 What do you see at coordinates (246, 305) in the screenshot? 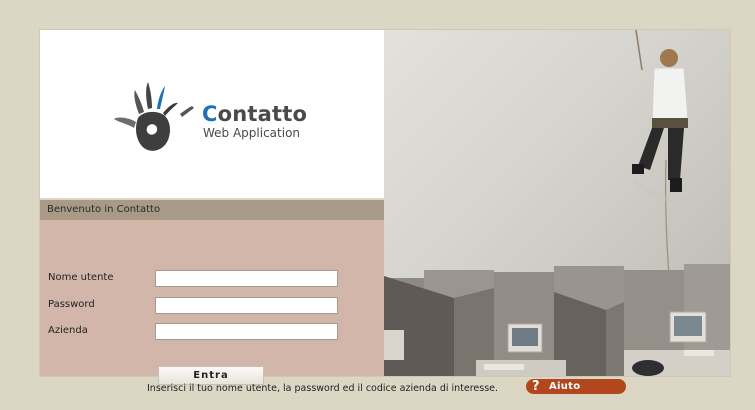
I see `password-input` at bounding box center [246, 305].